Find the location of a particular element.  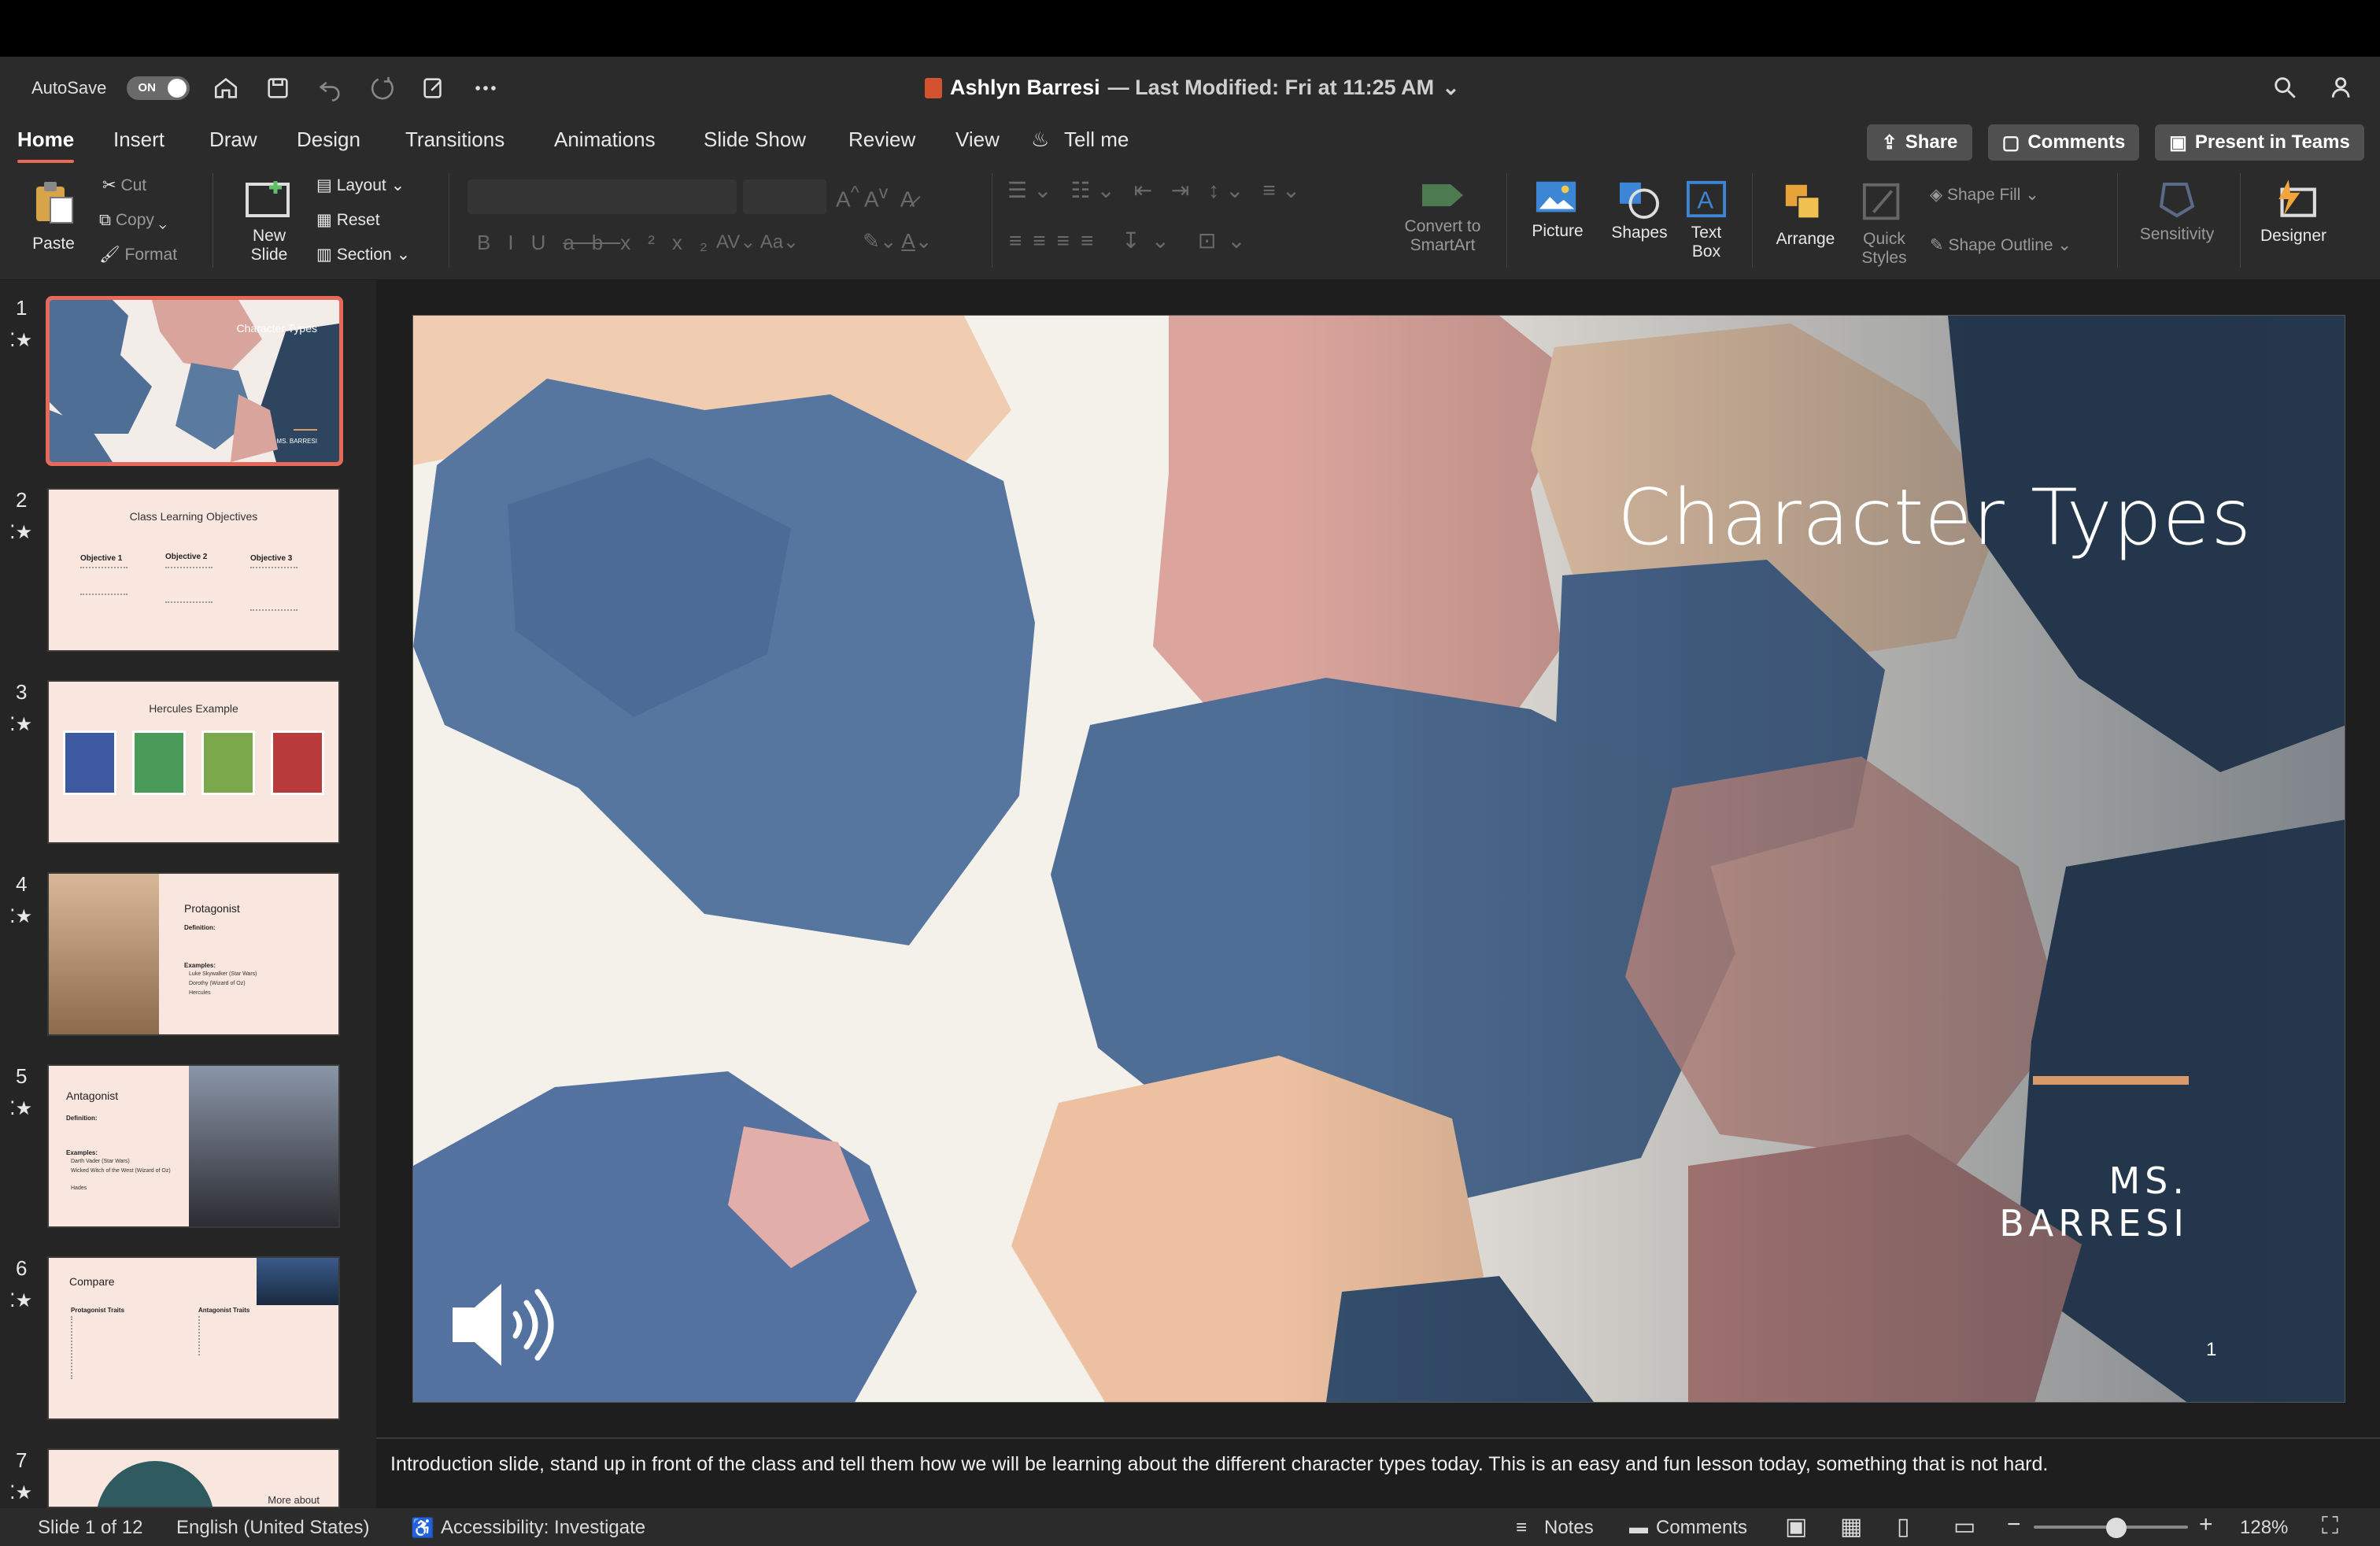

font-size-icons: A^ Av A̷ is located at coordinates (875, 197).